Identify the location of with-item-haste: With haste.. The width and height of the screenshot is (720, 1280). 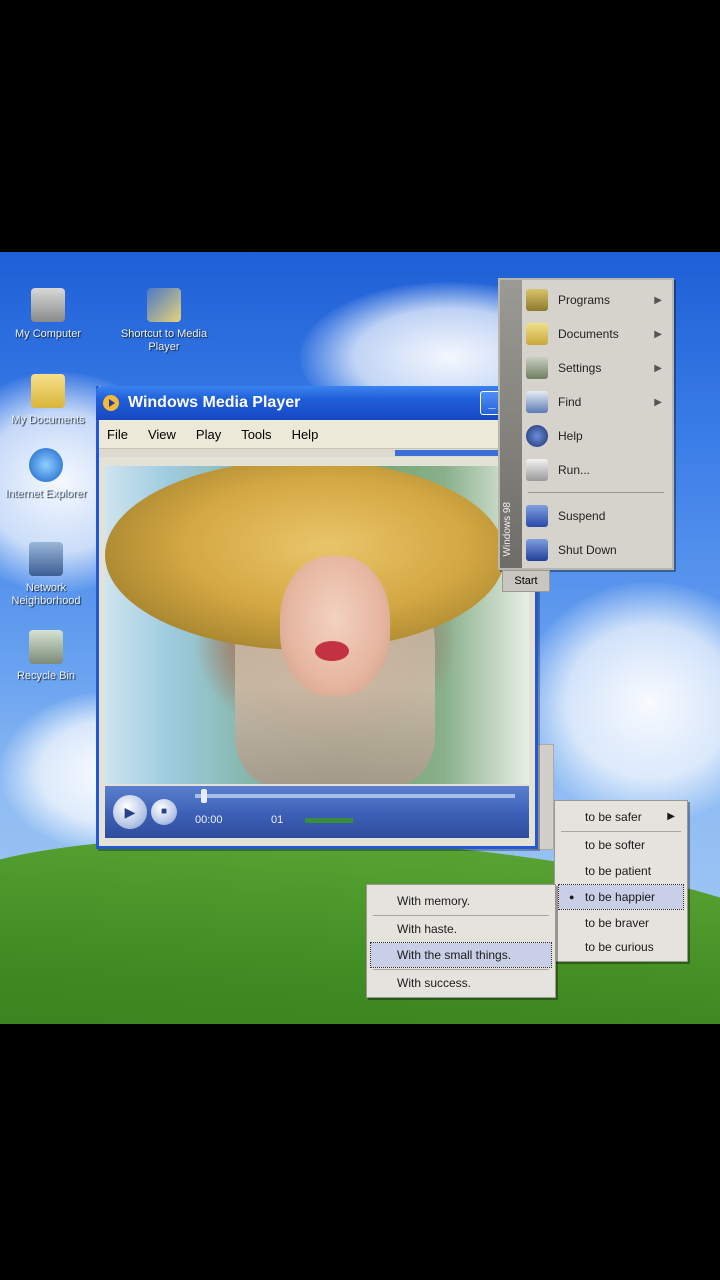
(461, 929).